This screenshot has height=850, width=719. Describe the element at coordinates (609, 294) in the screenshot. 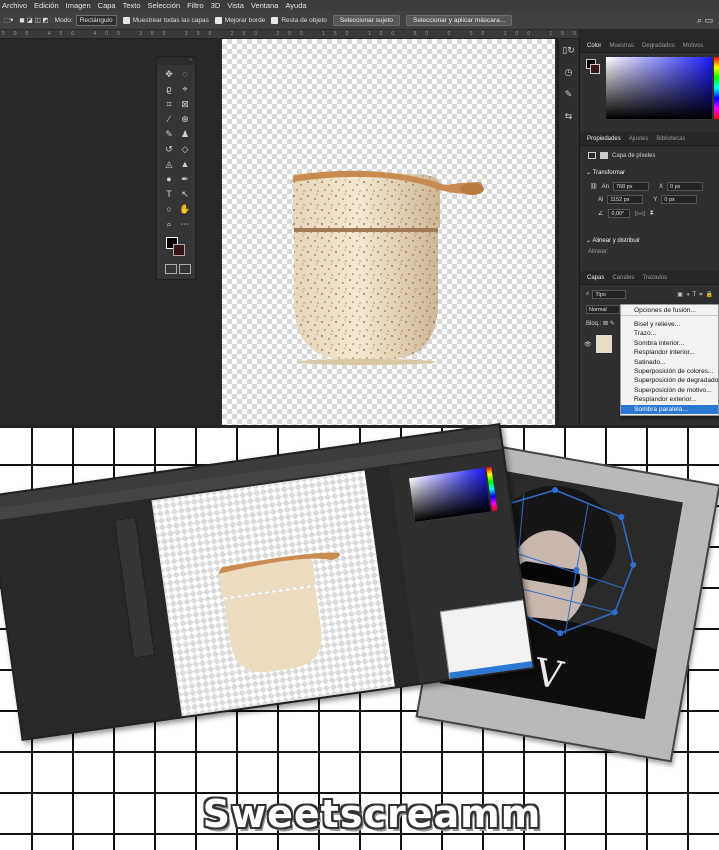

I see `layer-kind-select: Tipo` at that location.